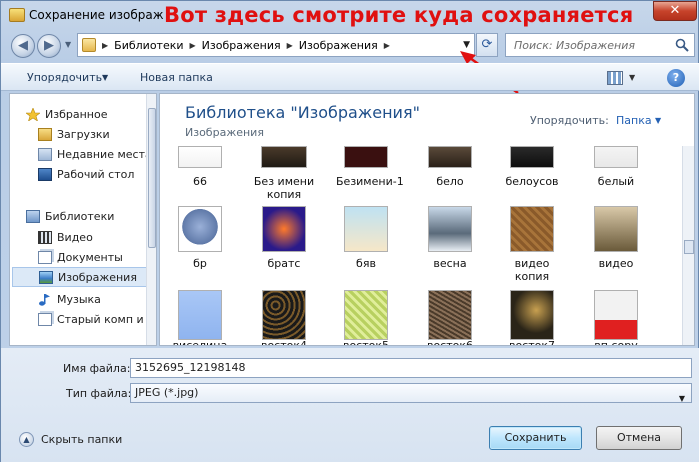 The width and height of the screenshot is (699, 462). Describe the element at coordinates (75, 237) in the screenshot. I see `sidebar-item-label: Видео` at that location.